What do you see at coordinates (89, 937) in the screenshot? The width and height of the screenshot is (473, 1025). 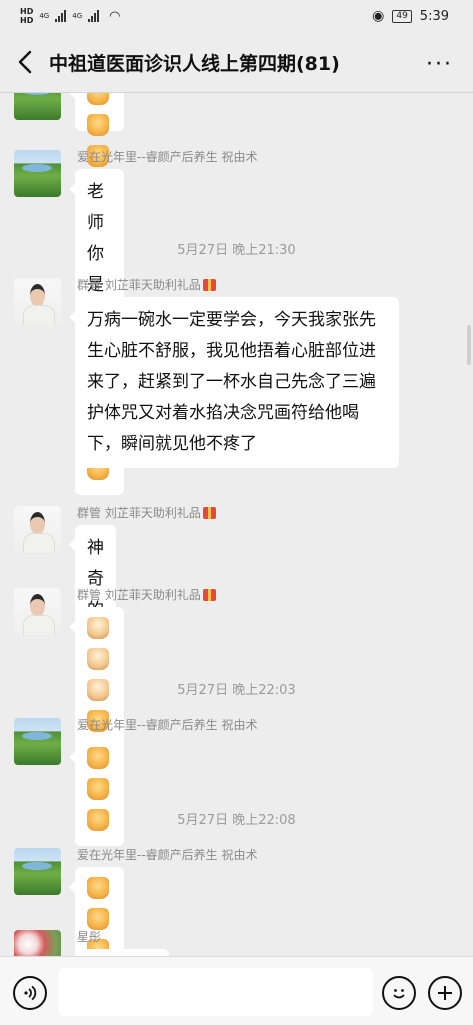 I see `sender-name: 星彤` at bounding box center [89, 937].